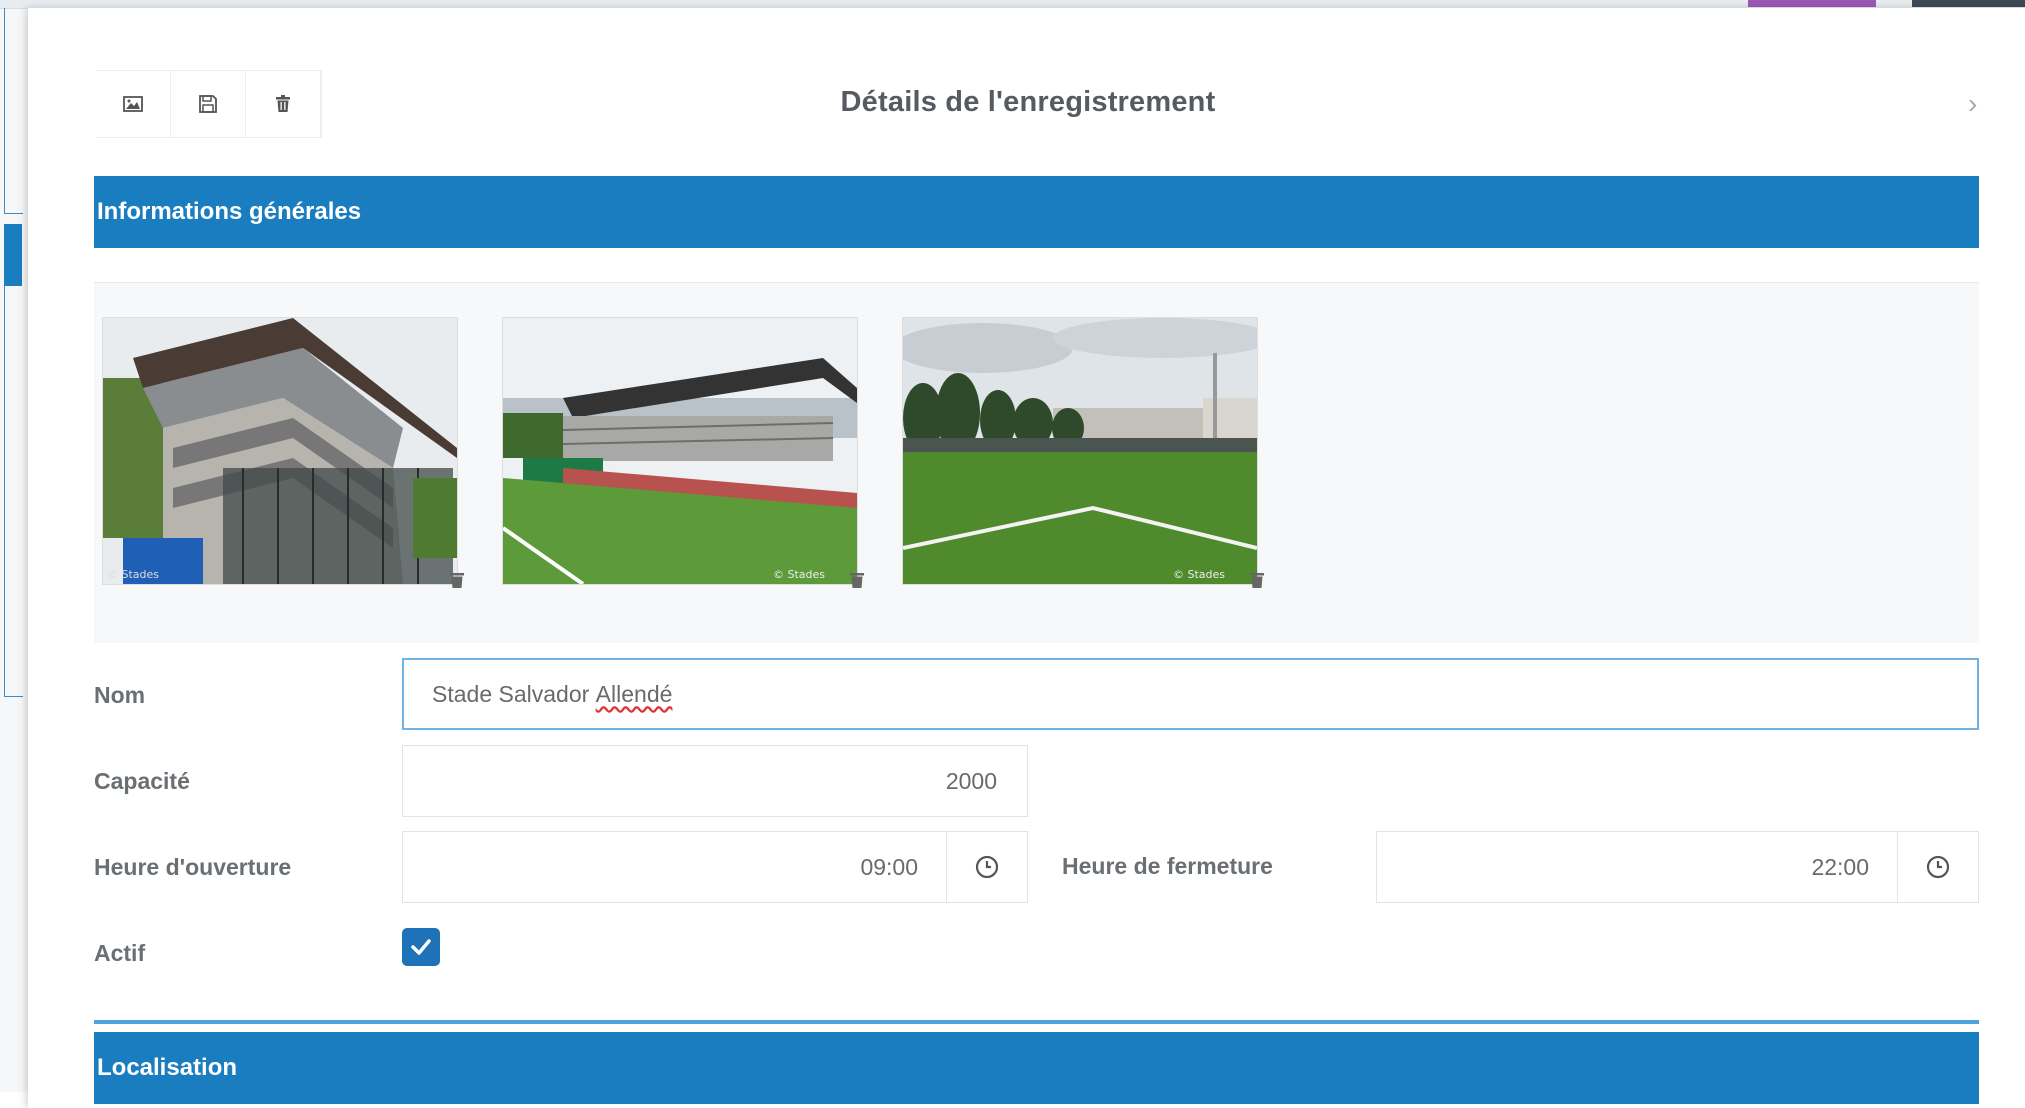  I want to click on capacite-input: 2000, so click(715, 781).